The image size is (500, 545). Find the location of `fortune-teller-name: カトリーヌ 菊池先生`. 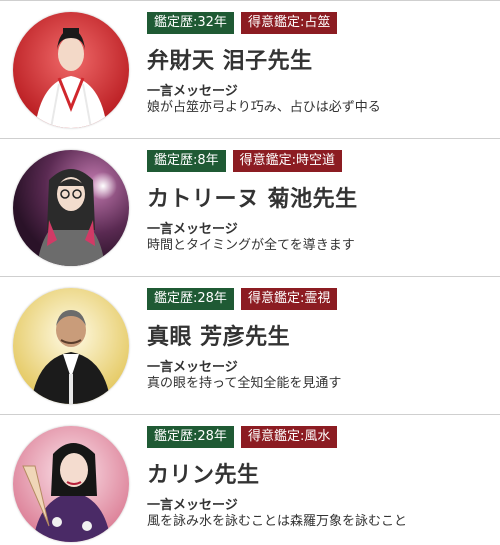

fortune-teller-name: カトリーヌ 菊池先生 is located at coordinates (252, 197).